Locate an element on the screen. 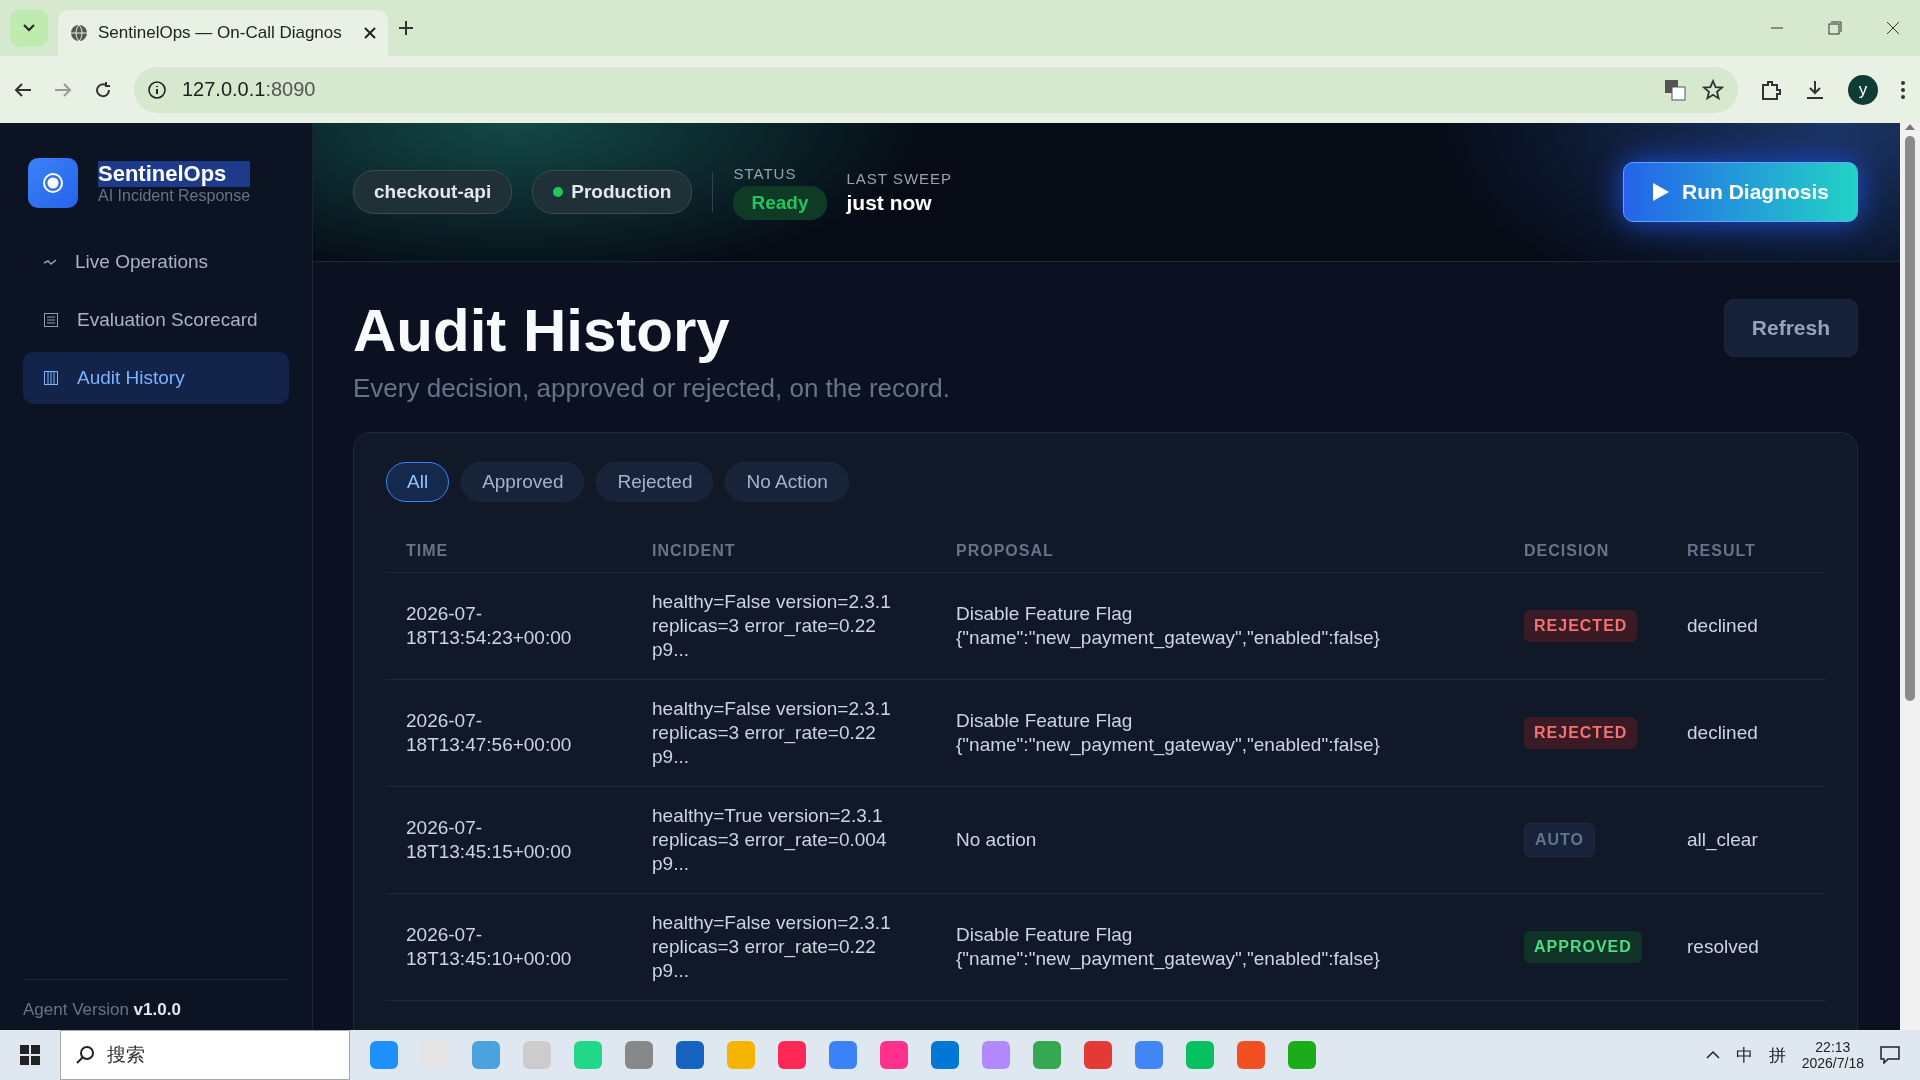 This screenshot has height=1080, width=1920. nav-item: Audit History is located at coordinates (156, 378).